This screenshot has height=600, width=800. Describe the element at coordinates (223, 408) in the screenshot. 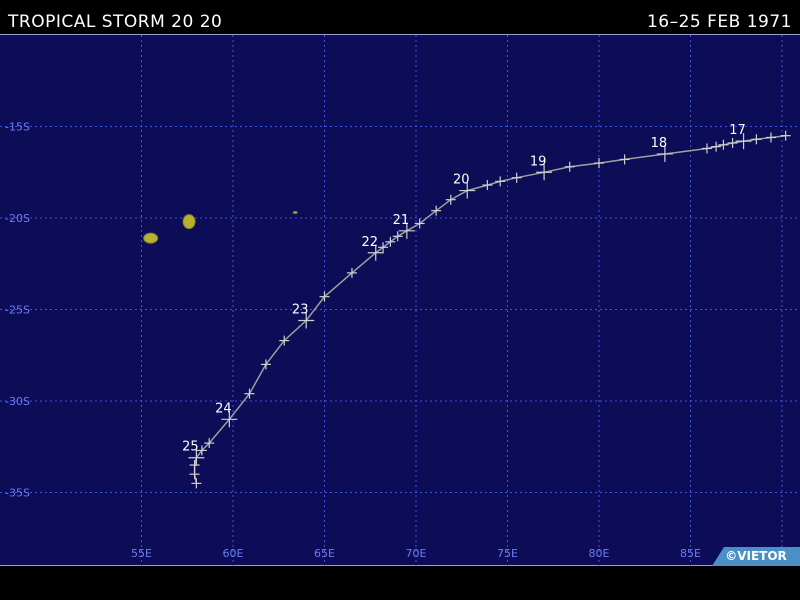

I see `day-label: 24` at that location.